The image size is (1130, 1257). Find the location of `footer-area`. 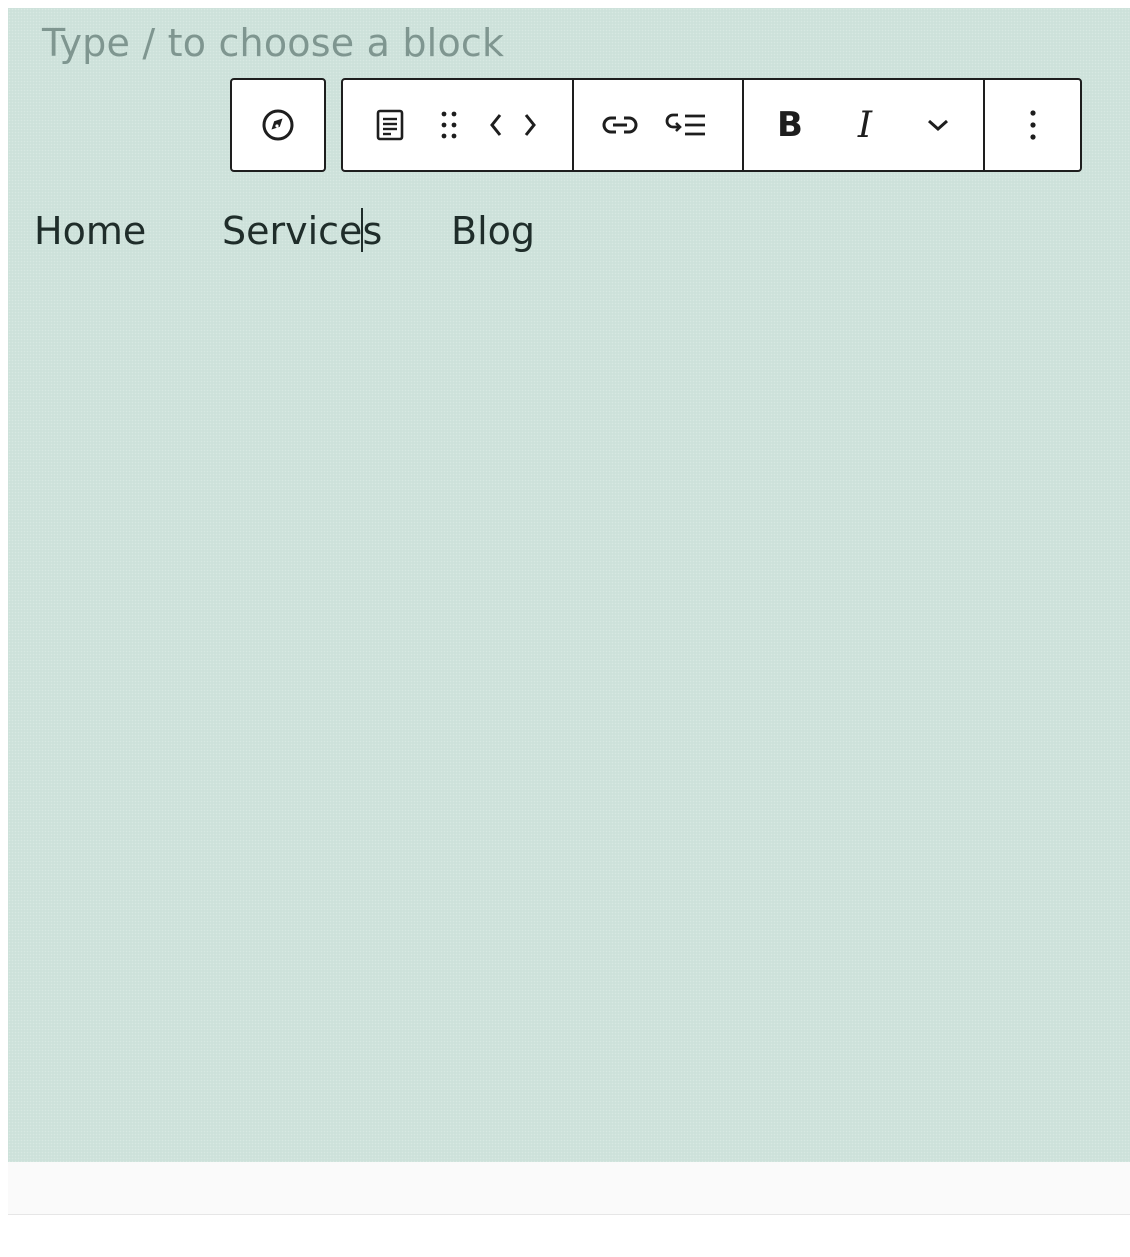

footer-area is located at coordinates (569, 1236).